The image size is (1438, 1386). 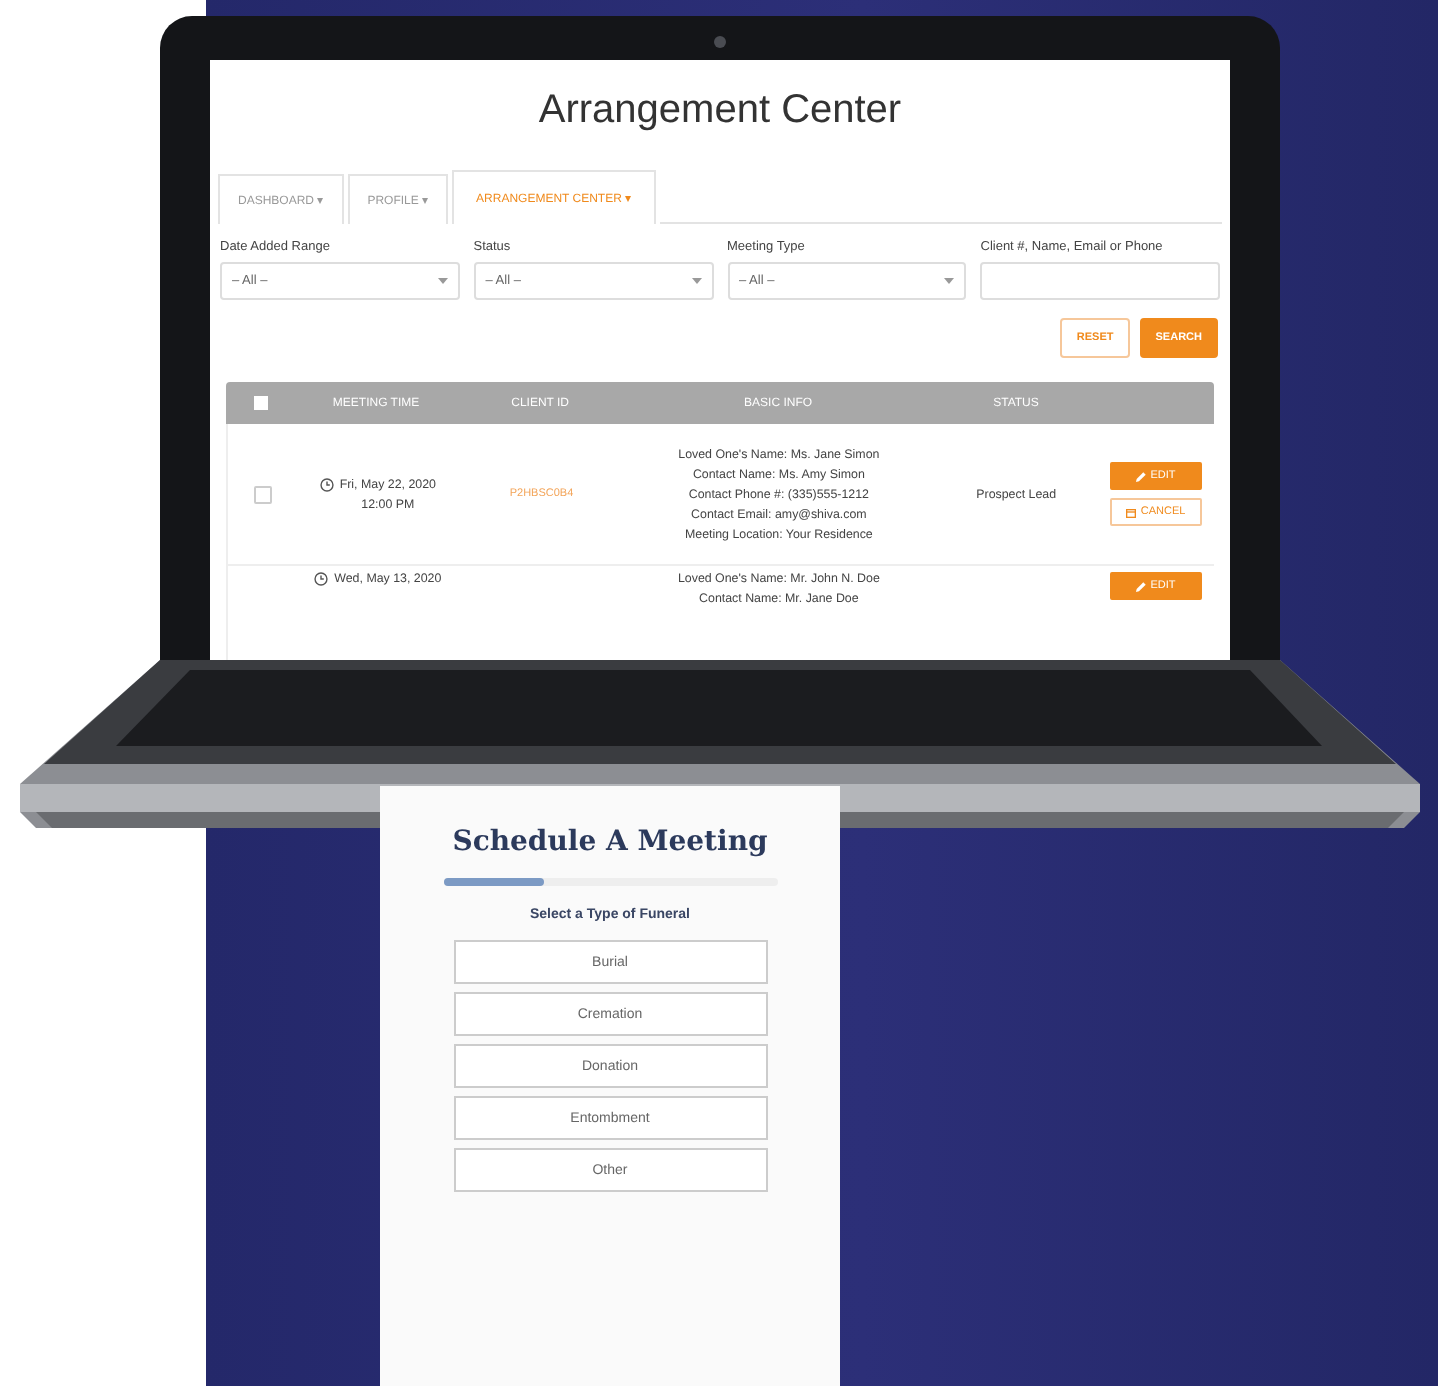 I want to click on search-field, so click(x=1100, y=281).